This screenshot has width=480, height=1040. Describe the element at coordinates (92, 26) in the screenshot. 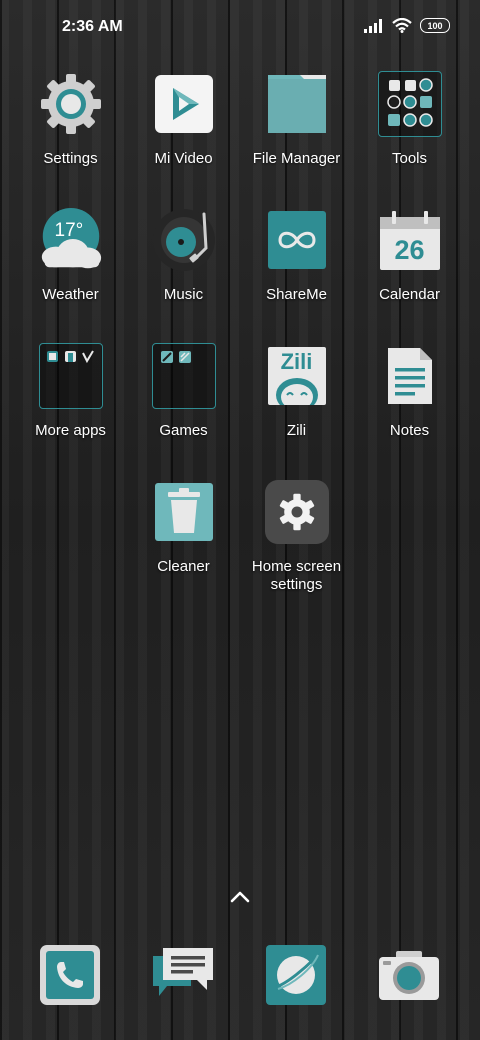

I see `status-time: 2:36 AM` at that location.